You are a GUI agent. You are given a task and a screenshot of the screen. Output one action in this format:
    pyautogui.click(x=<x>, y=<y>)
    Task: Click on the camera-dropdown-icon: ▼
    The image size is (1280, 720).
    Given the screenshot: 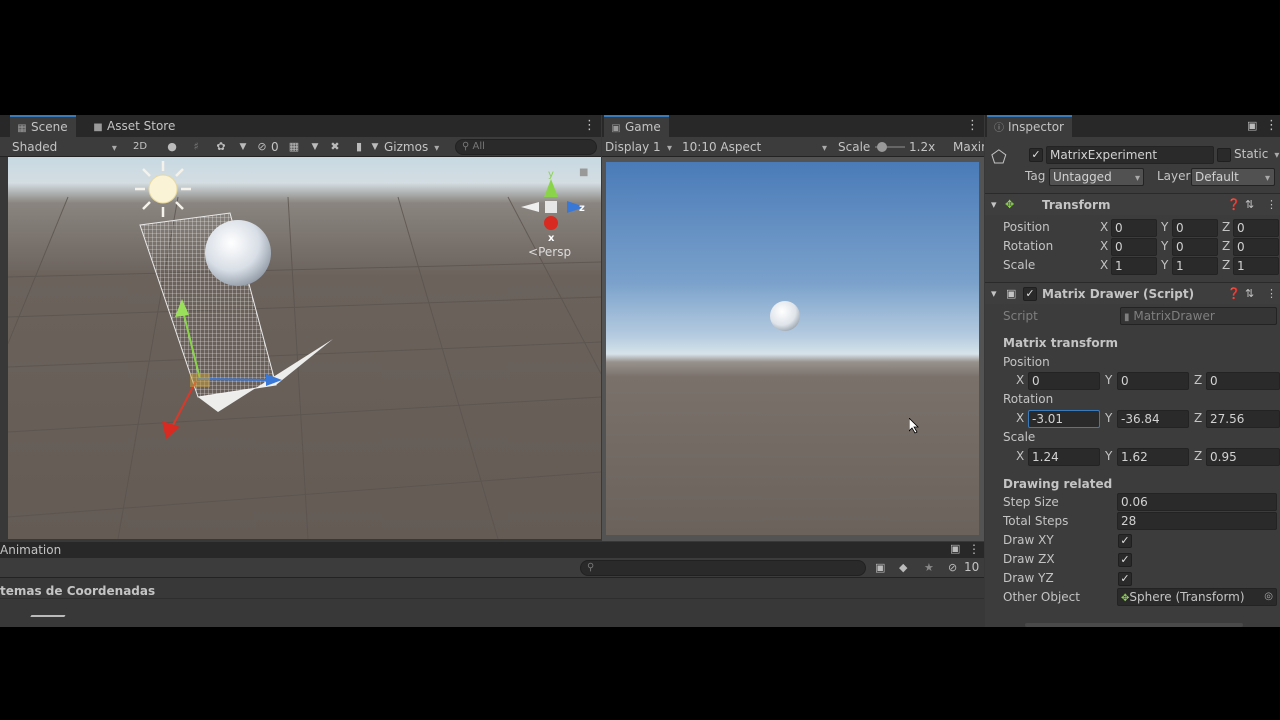 What is the action you would take?
    pyautogui.click(x=375, y=147)
    